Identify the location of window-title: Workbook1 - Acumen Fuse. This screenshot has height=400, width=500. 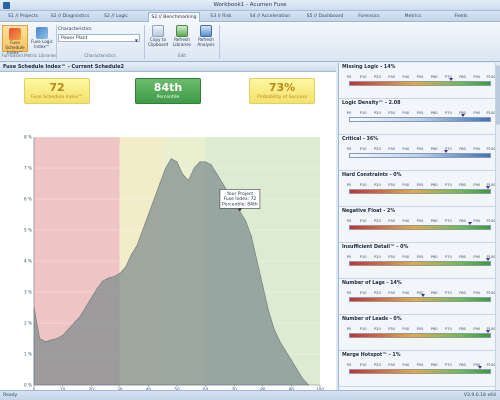
(250, 5).